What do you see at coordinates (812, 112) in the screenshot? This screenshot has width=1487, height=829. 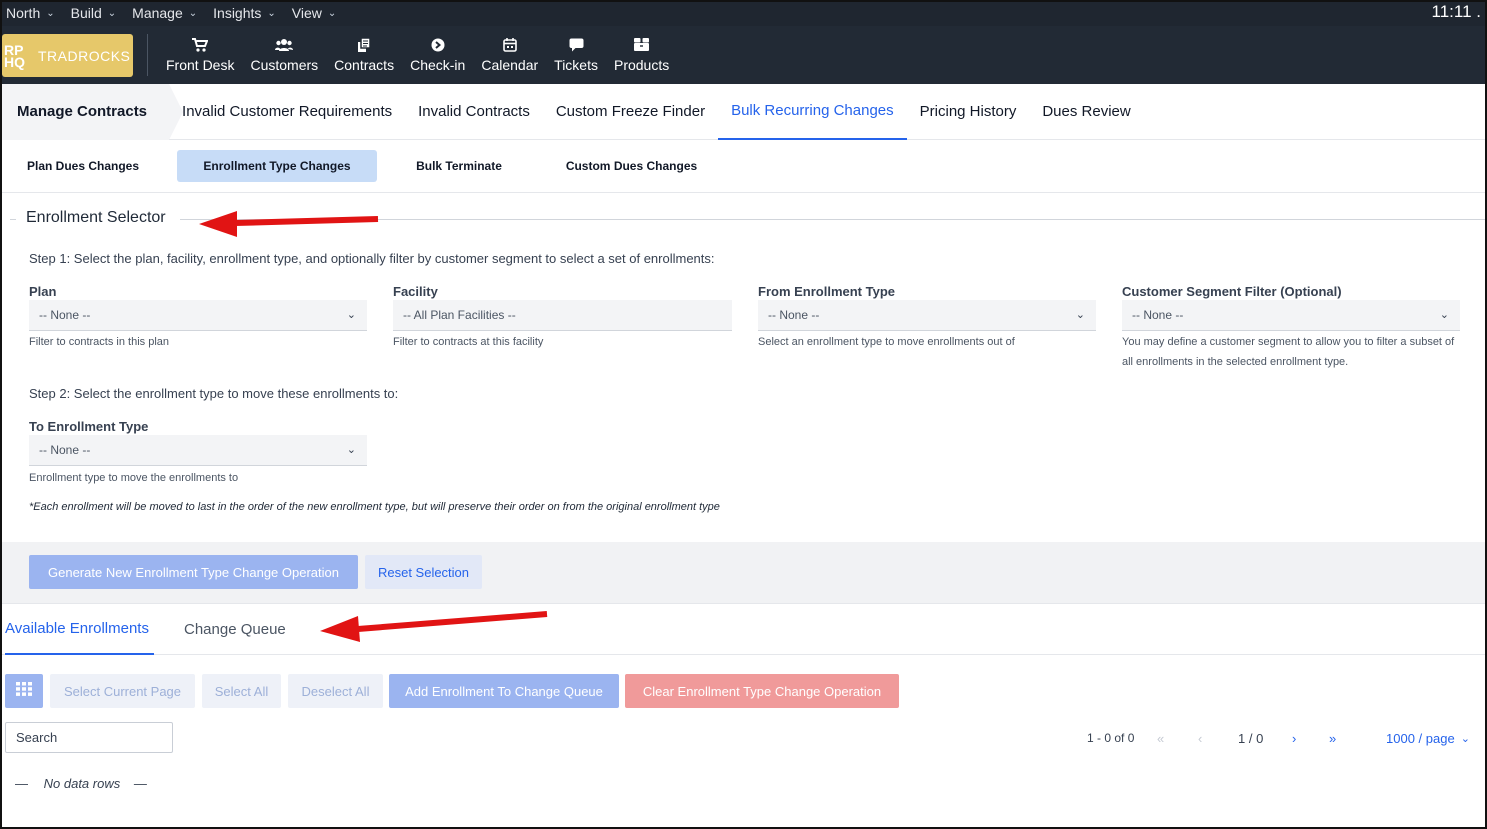 I see `tab-bulk-recurring-changes: Bulk Recurring Changes` at bounding box center [812, 112].